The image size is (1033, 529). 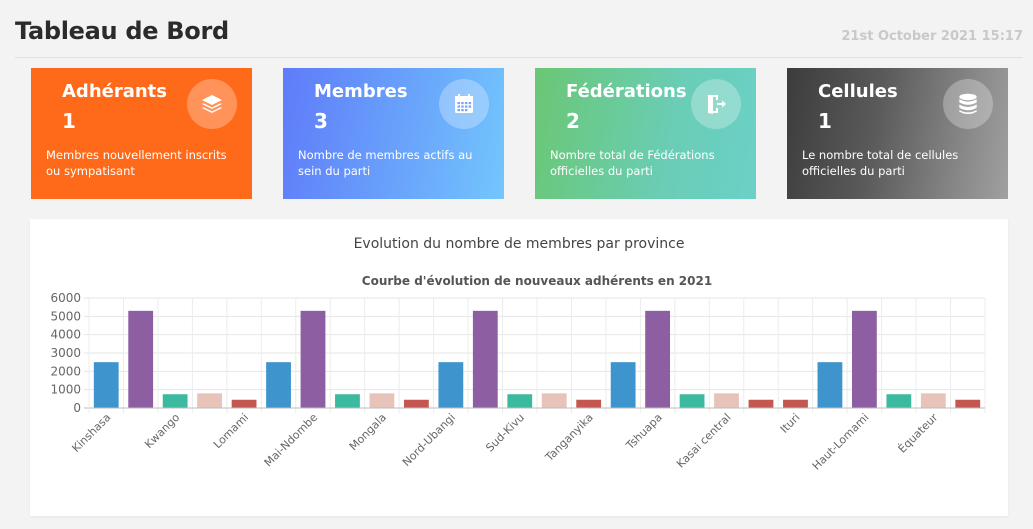 I want to click on y-tick-label: 4000, so click(x=65, y=335).